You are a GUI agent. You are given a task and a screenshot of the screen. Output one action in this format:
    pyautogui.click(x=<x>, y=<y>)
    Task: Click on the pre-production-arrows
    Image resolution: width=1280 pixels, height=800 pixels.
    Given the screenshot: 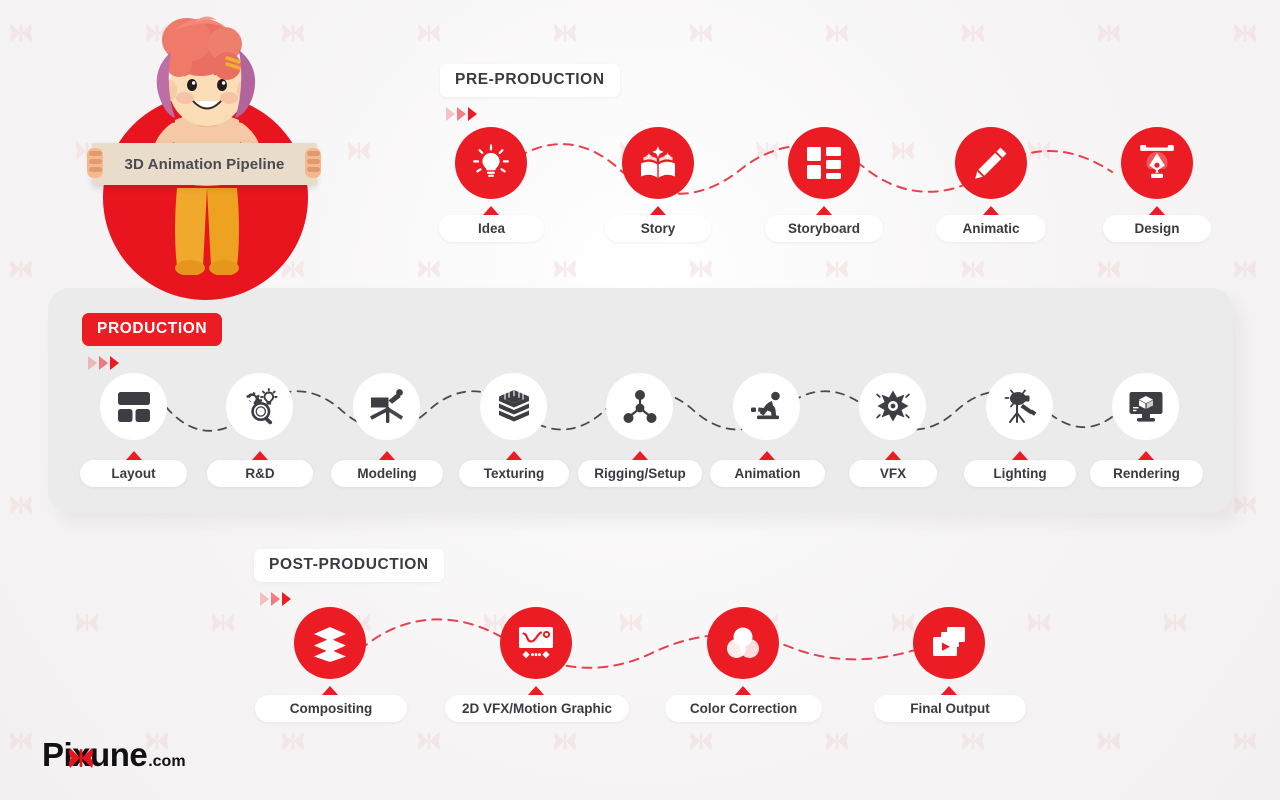 What is the action you would take?
    pyautogui.click(x=533, y=114)
    